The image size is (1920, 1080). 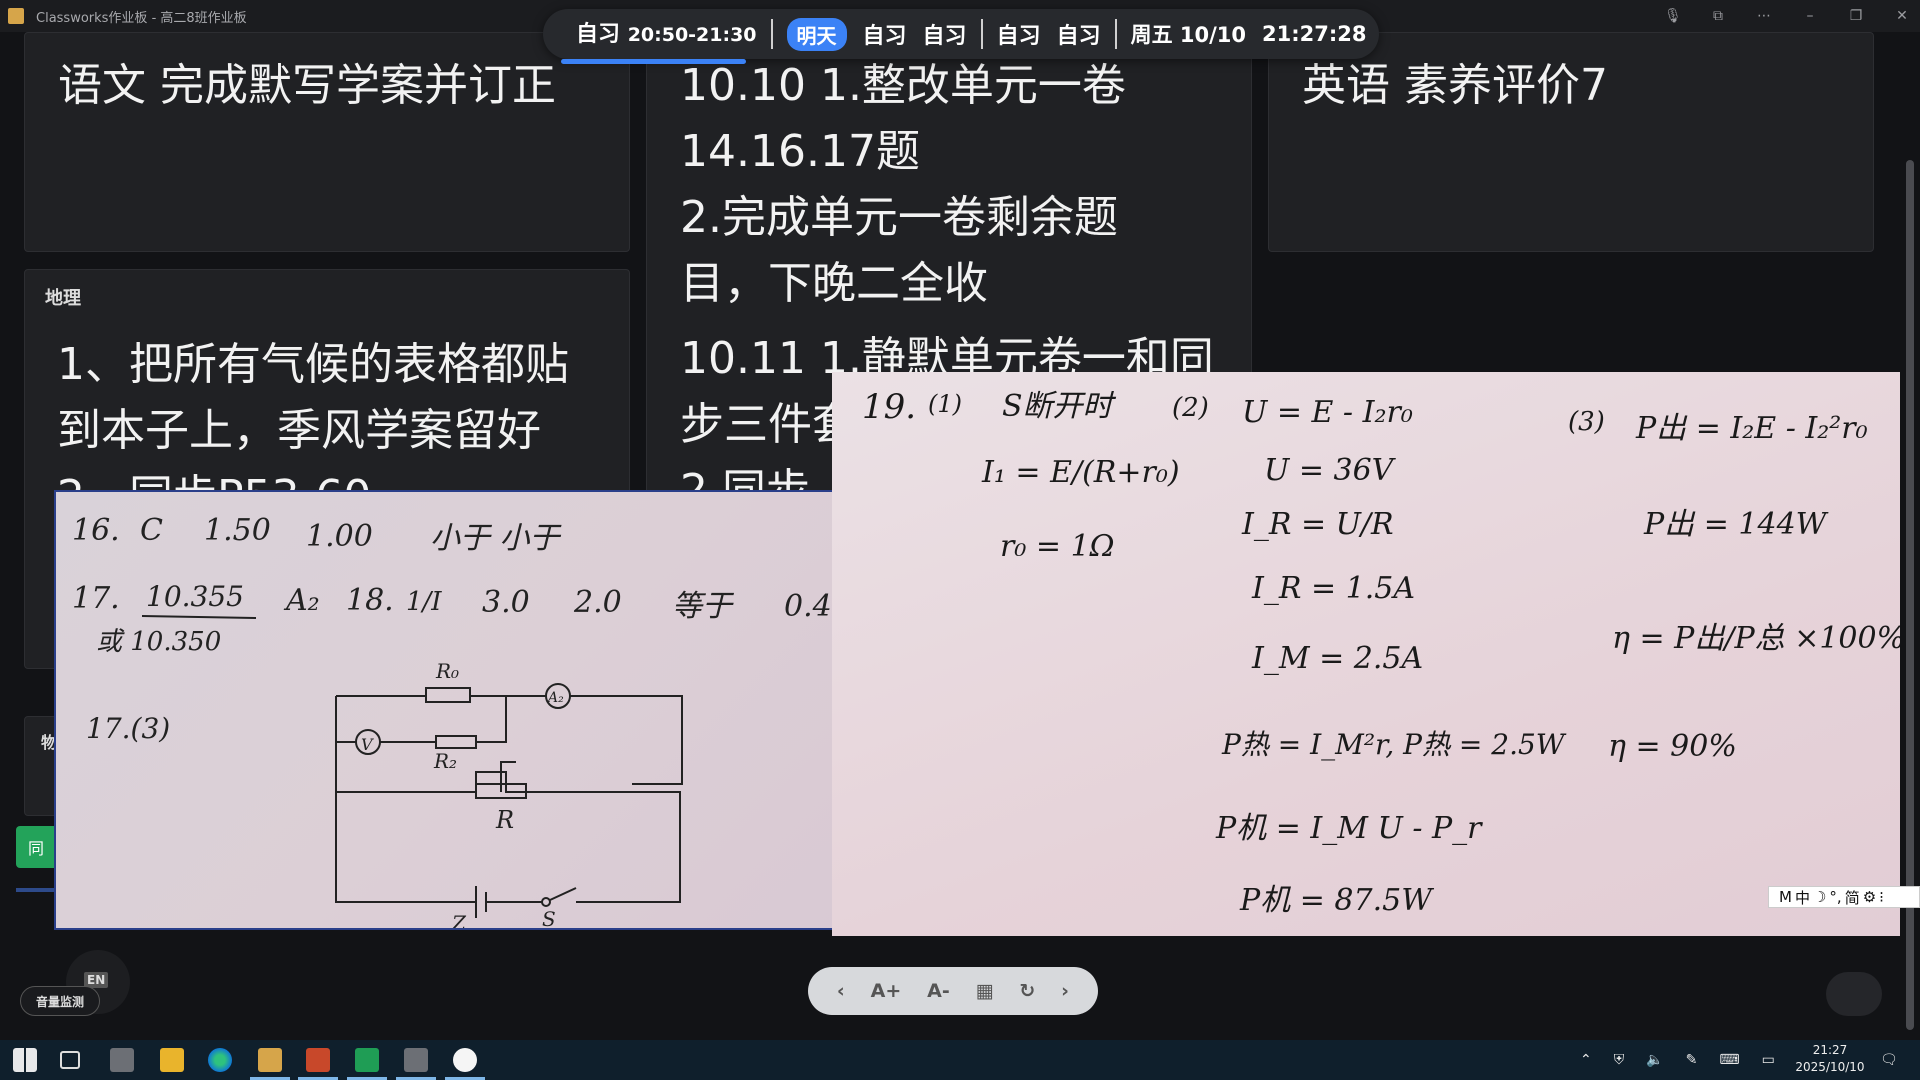 I want to click on ime-chinese-toggle: 中, so click(x=1802, y=897).